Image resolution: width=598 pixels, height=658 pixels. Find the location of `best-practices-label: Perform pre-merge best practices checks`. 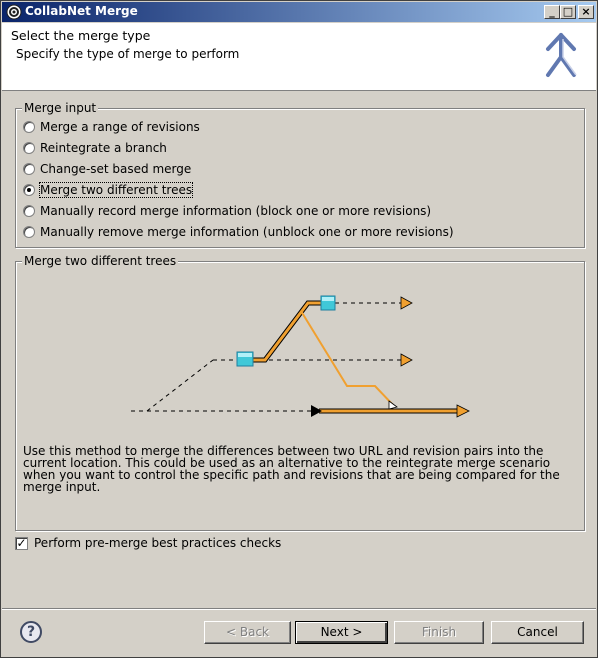

best-practices-label: Perform pre-merge best practices checks is located at coordinates (158, 543).